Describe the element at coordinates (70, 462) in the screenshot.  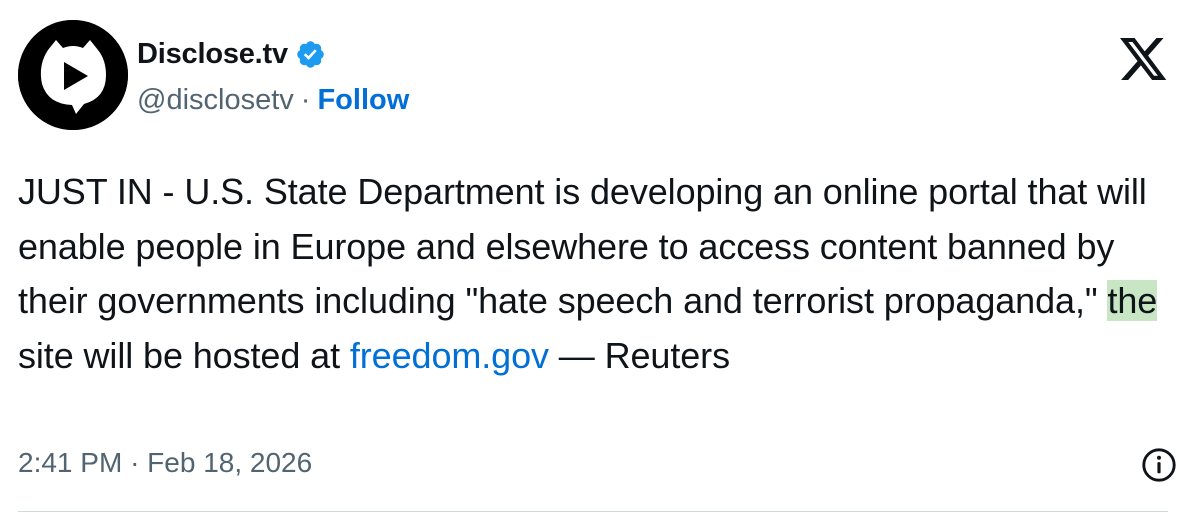
I see `tweet-time: 2:41 PM` at that location.